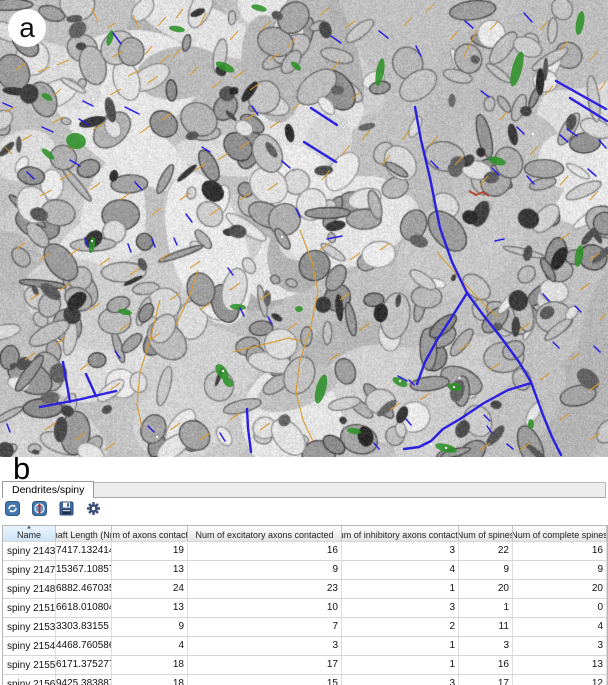 The image size is (608, 685). What do you see at coordinates (84, 680) in the screenshot?
I see `cell-shaft_length_nm: 9425.383887` at bounding box center [84, 680].